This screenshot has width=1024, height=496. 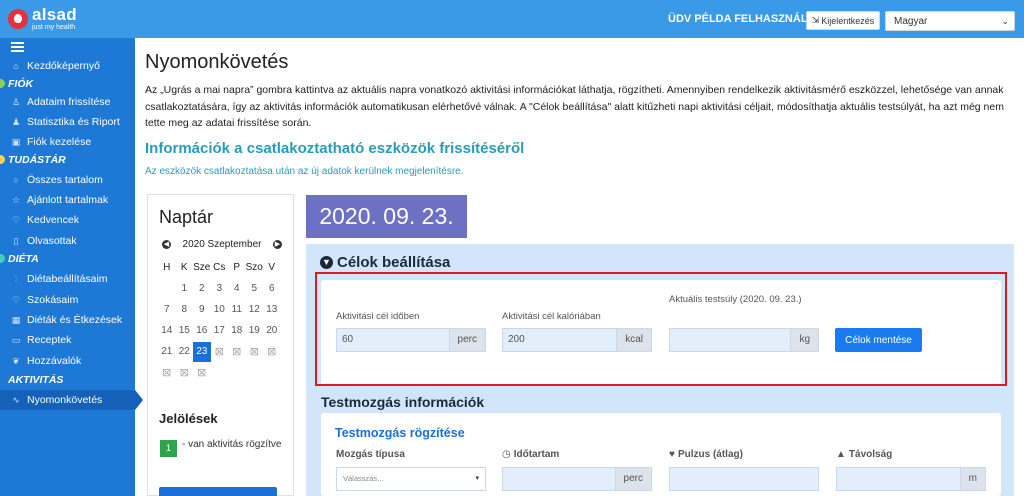 What do you see at coordinates (67, 259) in the screenshot?
I see `section-dieta: DIÉTA` at bounding box center [67, 259].